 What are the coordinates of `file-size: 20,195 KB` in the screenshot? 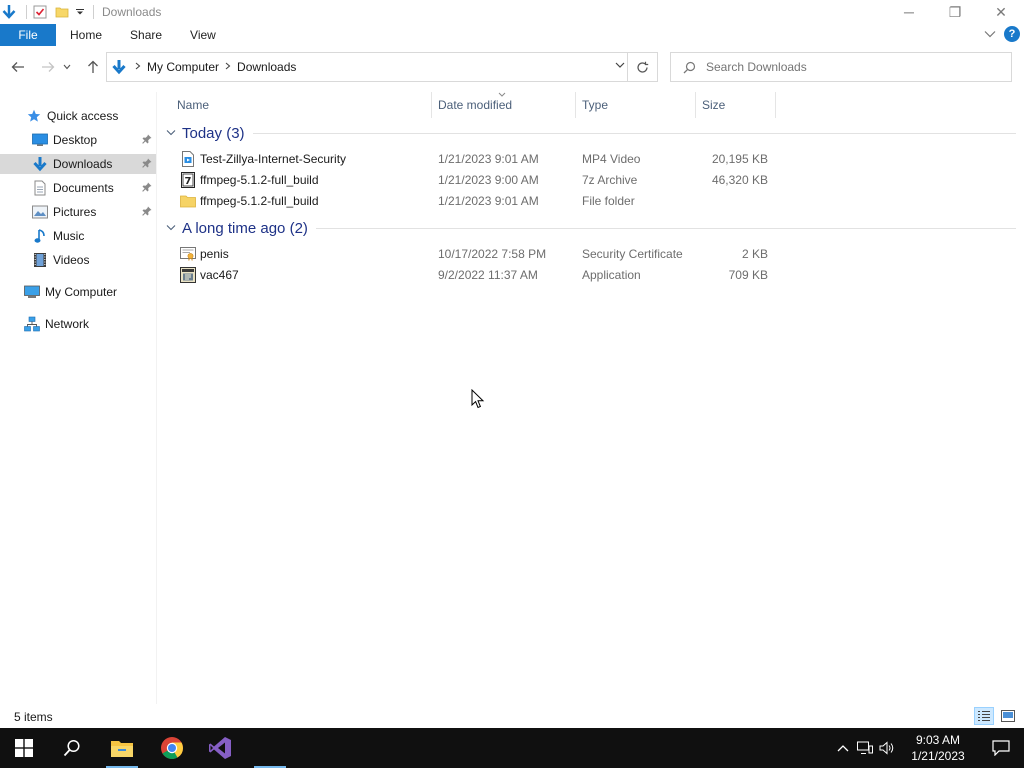 It's located at (739, 158).